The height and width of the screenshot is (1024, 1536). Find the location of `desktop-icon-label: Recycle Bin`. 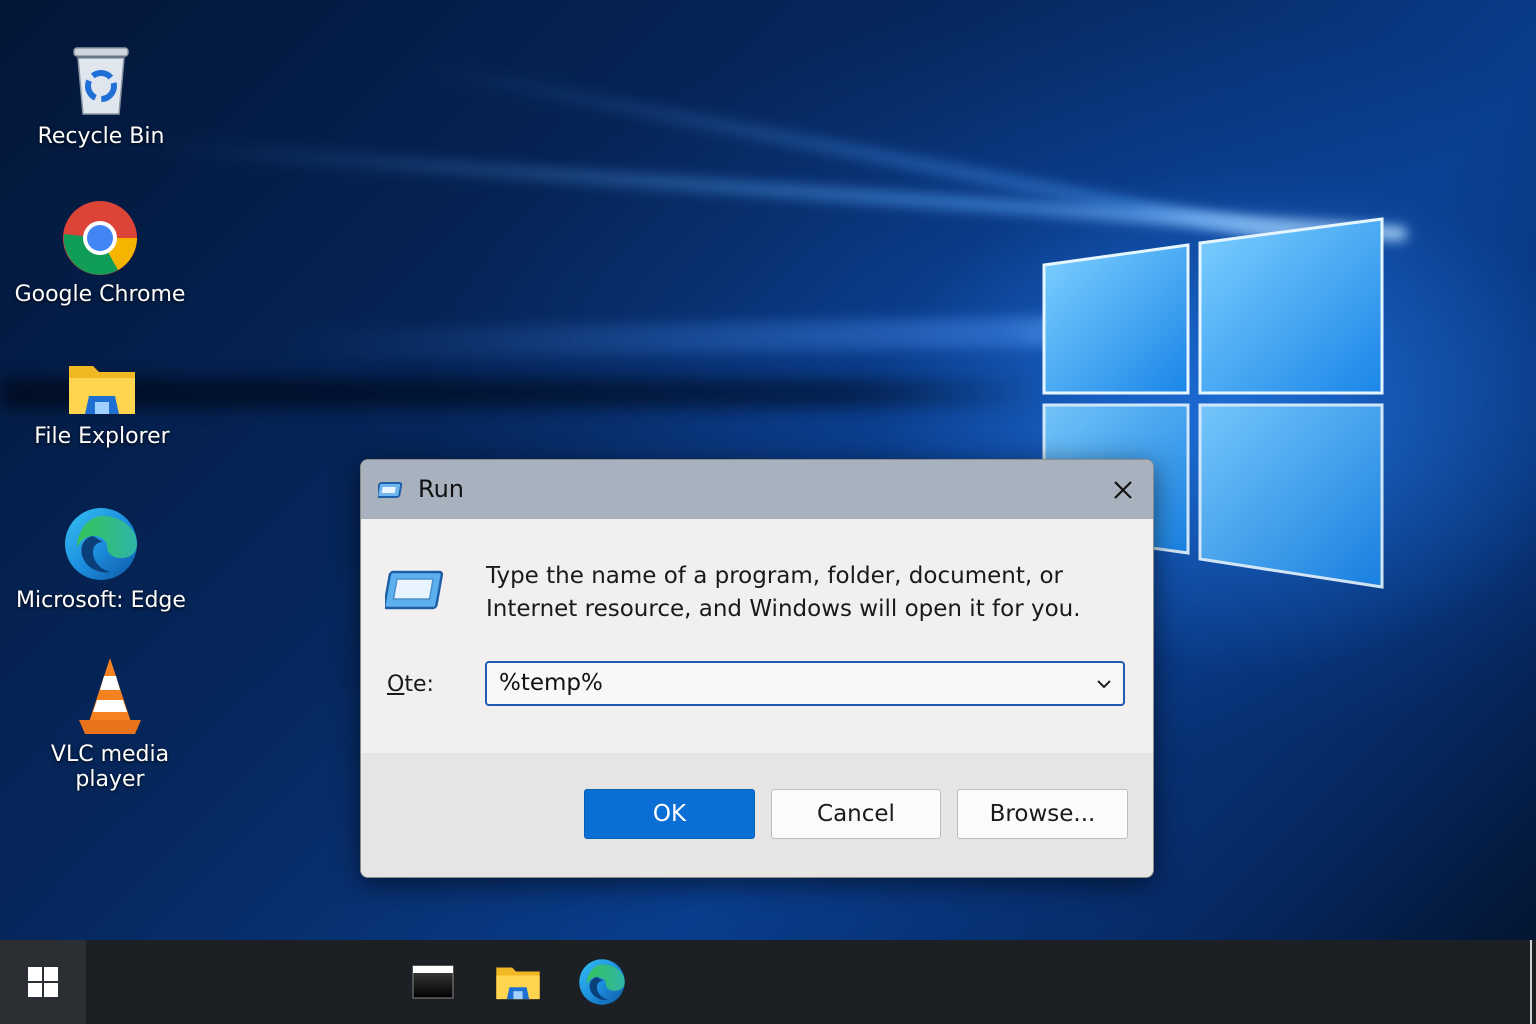

desktop-icon-label: Recycle Bin is located at coordinates (101, 136).